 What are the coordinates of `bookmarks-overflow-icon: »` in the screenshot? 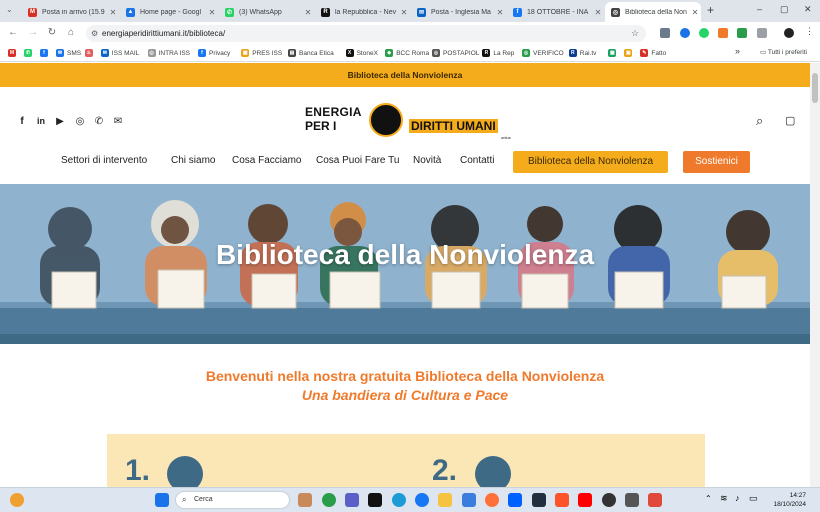 It's located at (737, 51).